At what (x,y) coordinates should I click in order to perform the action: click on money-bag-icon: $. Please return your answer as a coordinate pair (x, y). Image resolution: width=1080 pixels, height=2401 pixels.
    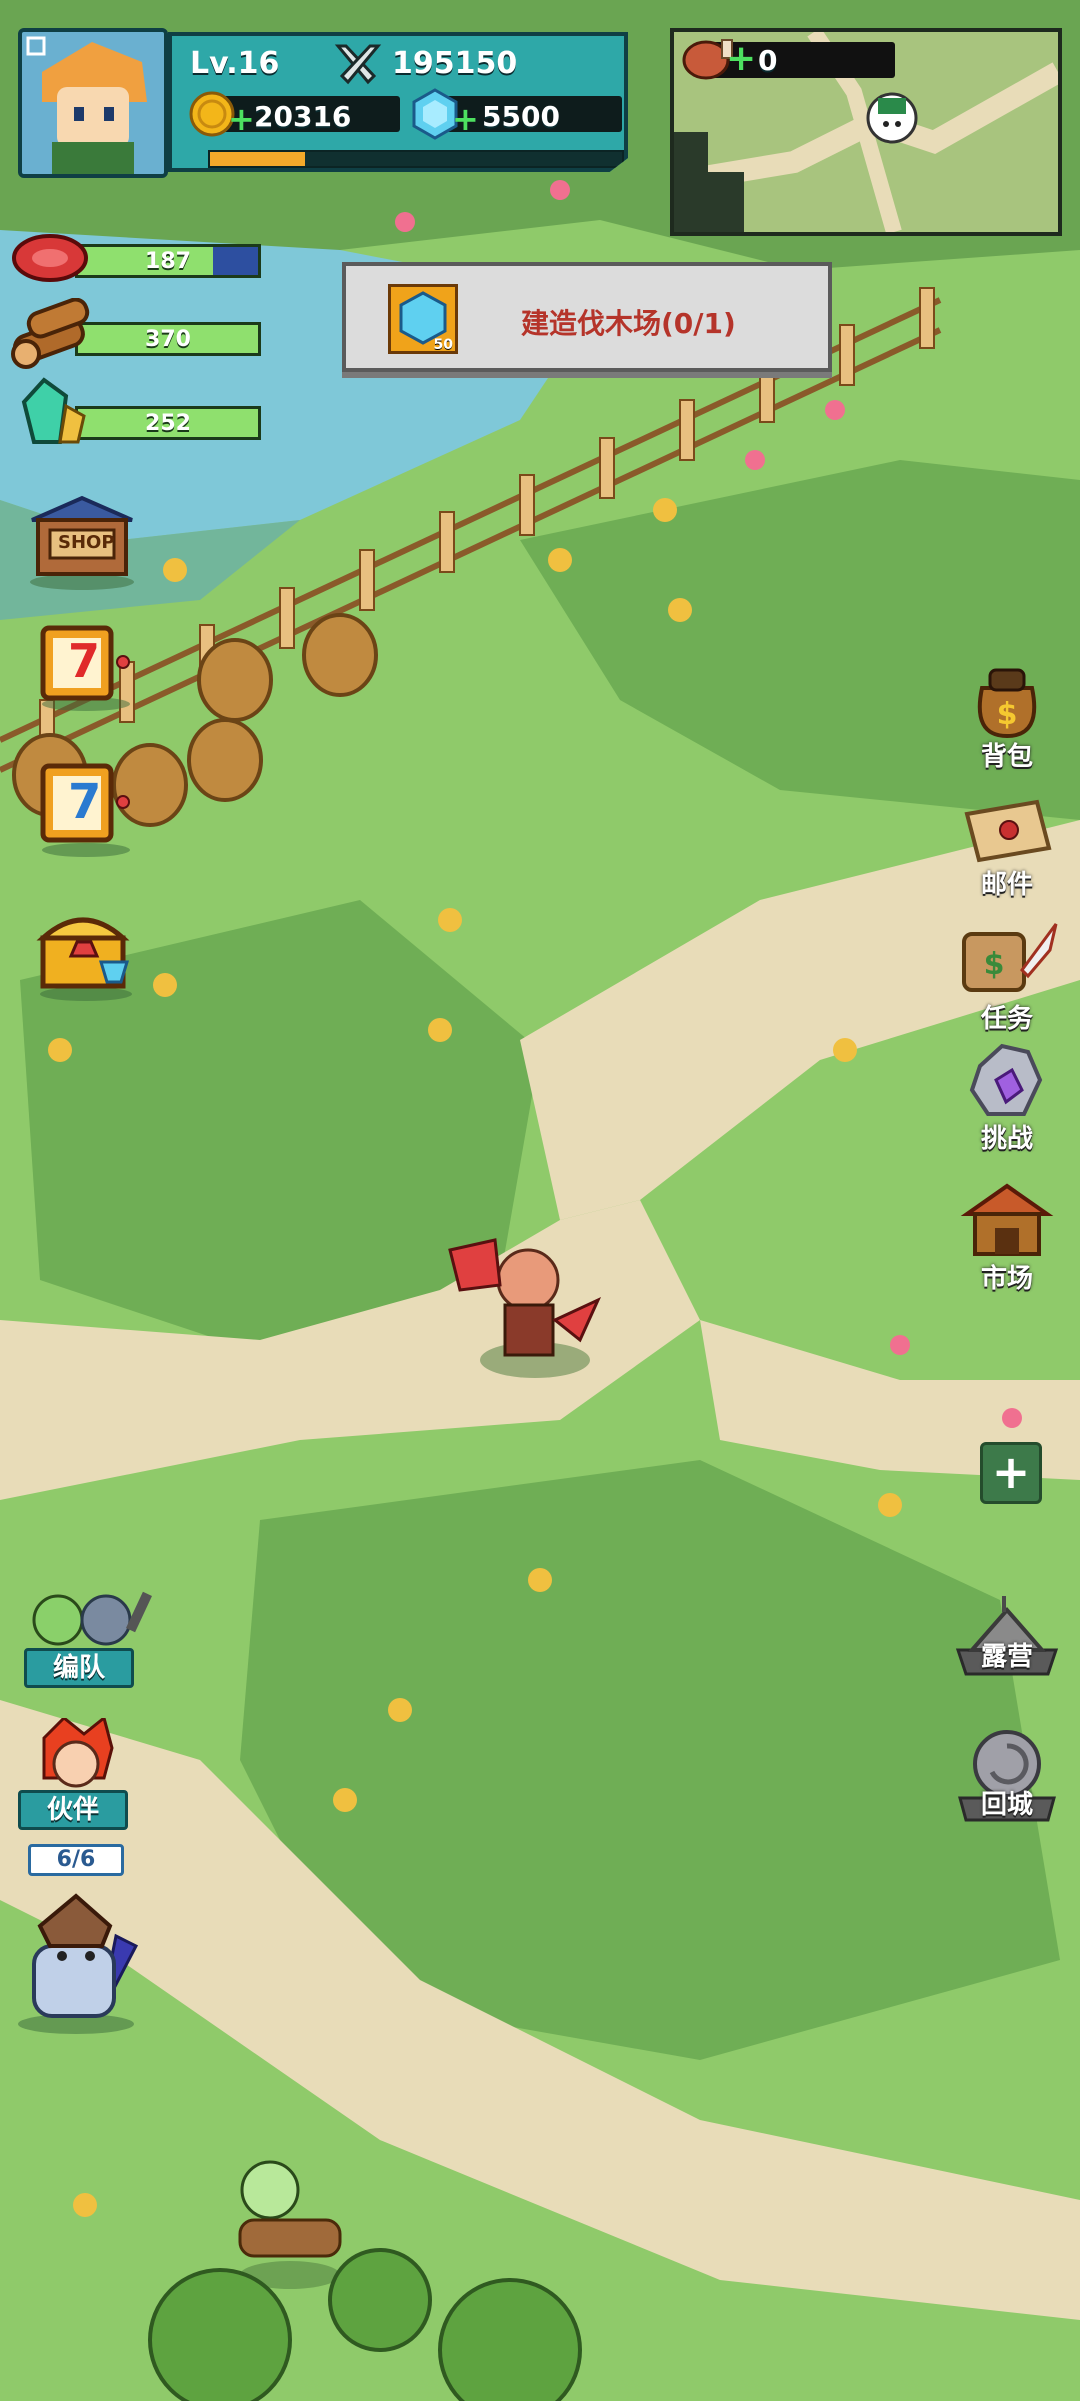
    Looking at the image, I should click on (1007, 703).